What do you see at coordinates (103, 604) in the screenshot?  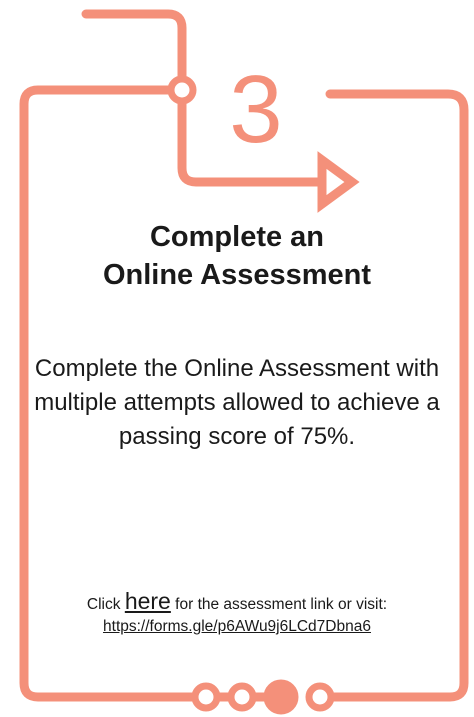 I see `link-prefix: Click` at bounding box center [103, 604].